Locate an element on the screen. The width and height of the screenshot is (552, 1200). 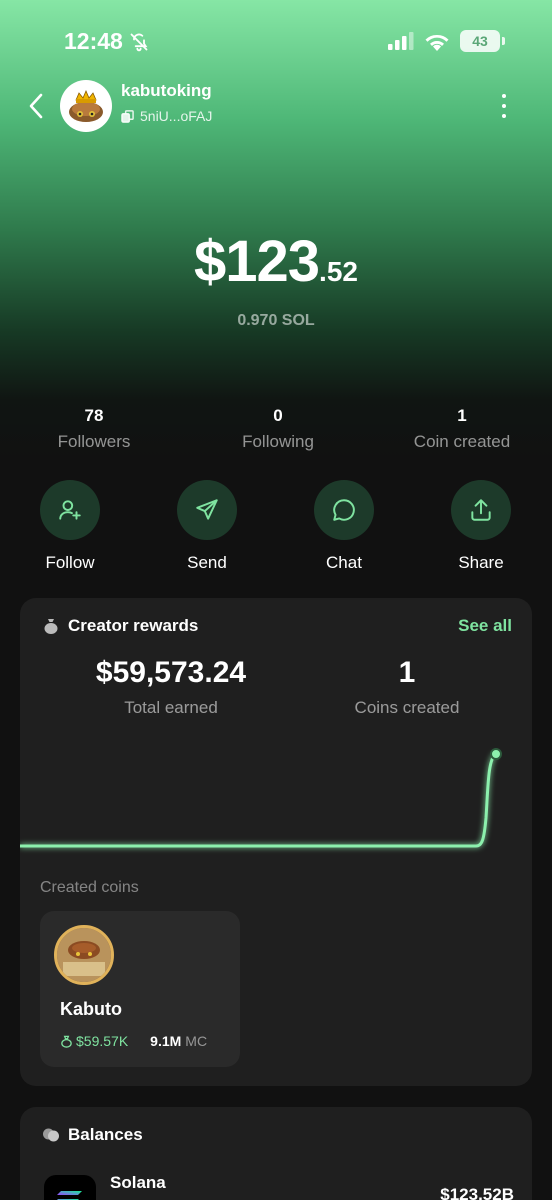
chat-icon is located at coordinates (344, 510).